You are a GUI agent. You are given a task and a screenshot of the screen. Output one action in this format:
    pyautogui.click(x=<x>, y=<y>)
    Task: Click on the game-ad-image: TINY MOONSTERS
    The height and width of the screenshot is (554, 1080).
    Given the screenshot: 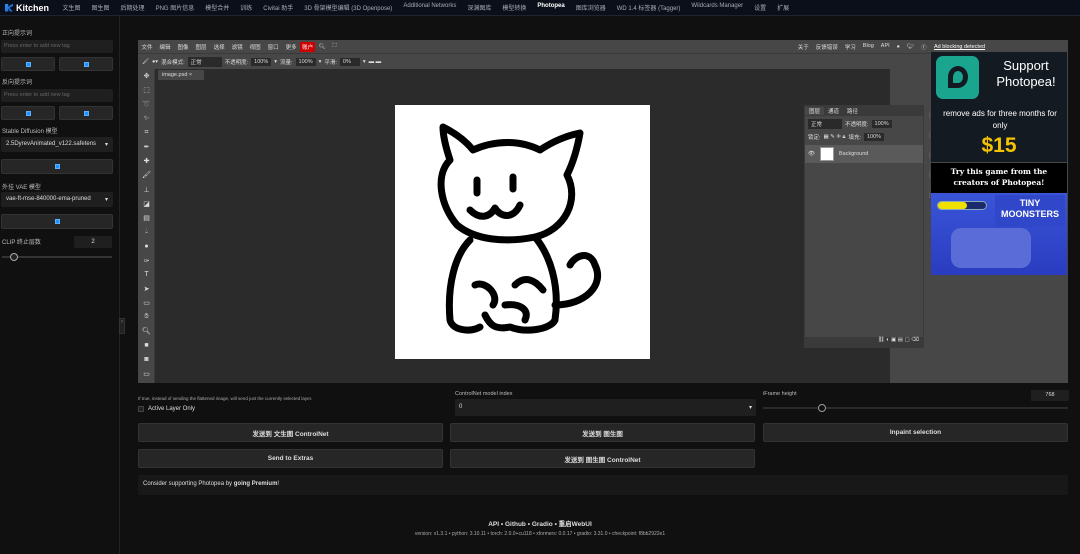 What is the action you would take?
    pyautogui.click(x=999, y=234)
    